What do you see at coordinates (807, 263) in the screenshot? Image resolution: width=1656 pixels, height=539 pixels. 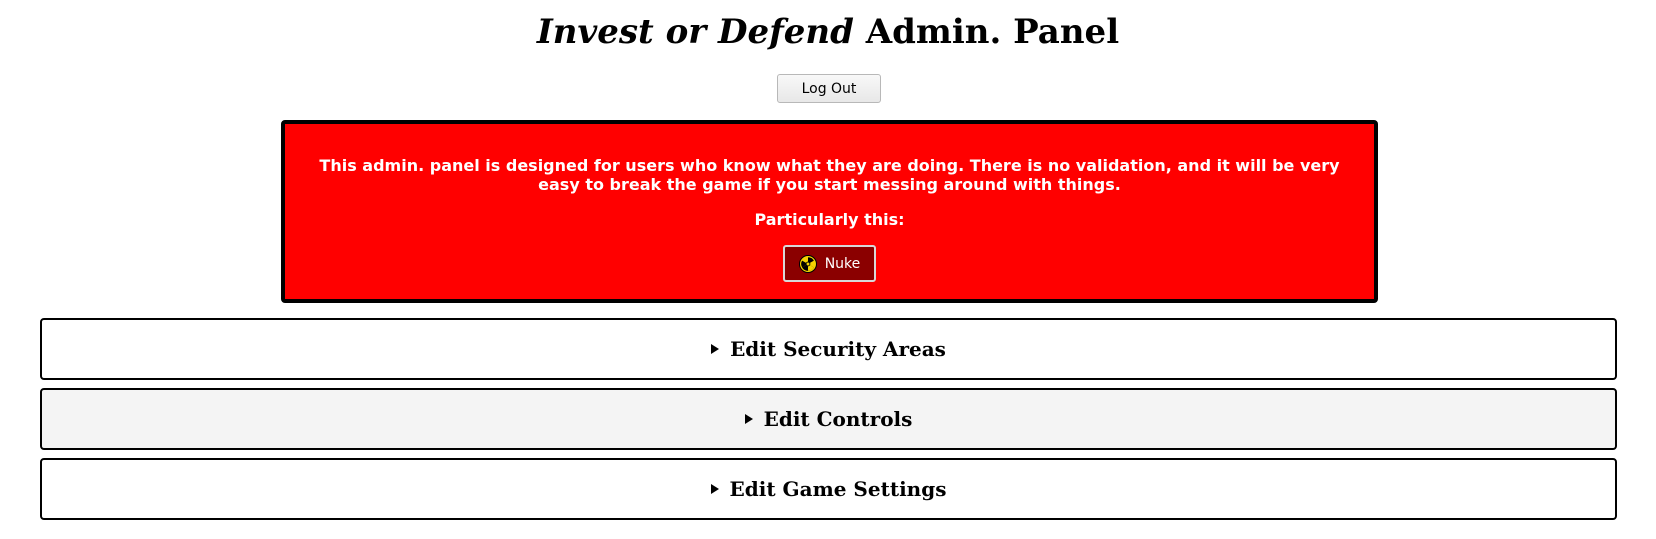 I see `radiation-icon` at bounding box center [807, 263].